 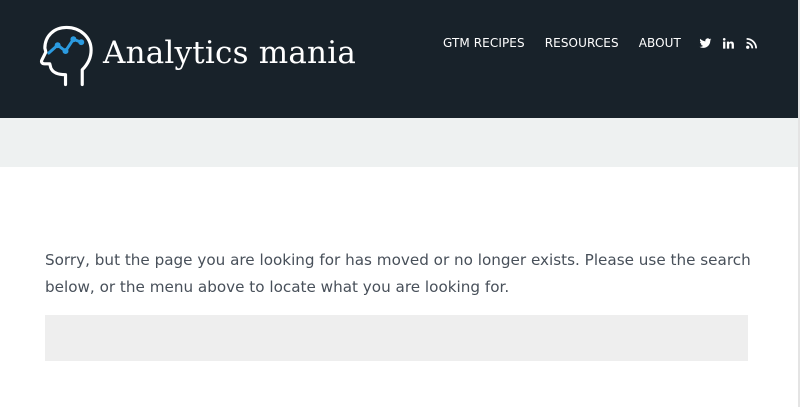 I want to click on main-nav: GTM RECIPES RESOURCES ABOUT, so click(x=600, y=43).